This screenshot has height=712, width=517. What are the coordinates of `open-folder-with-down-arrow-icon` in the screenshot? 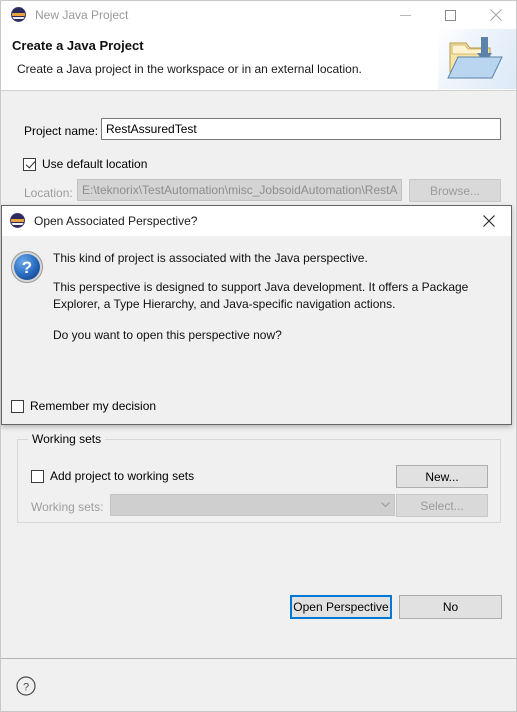 It's located at (477, 59).